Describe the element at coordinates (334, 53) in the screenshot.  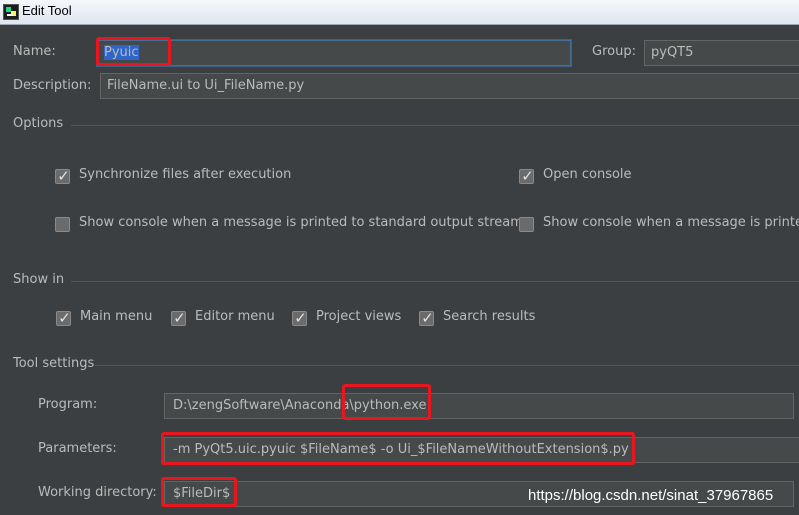
I see `name-input: Pyuic` at that location.